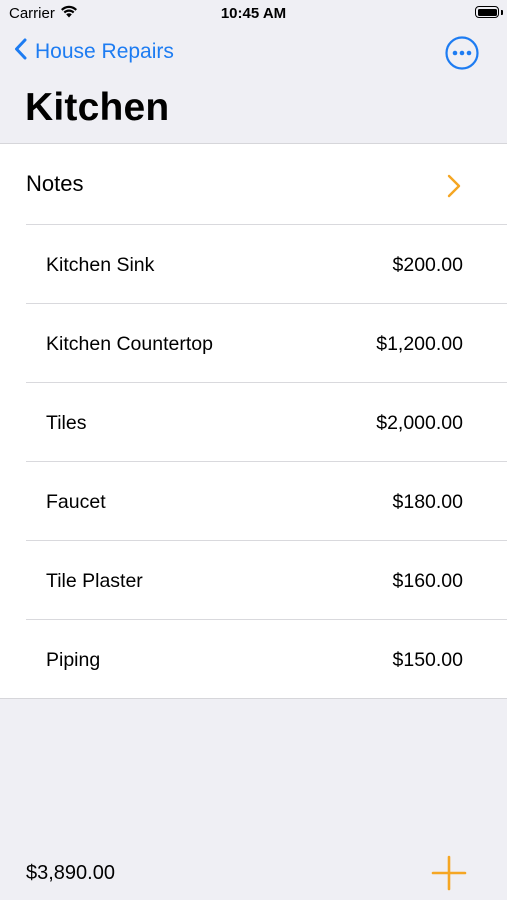 The height and width of the screenshot is (900, 507). I want to click on status-bar: Carrier 10:45 AM, so click(253, 14).